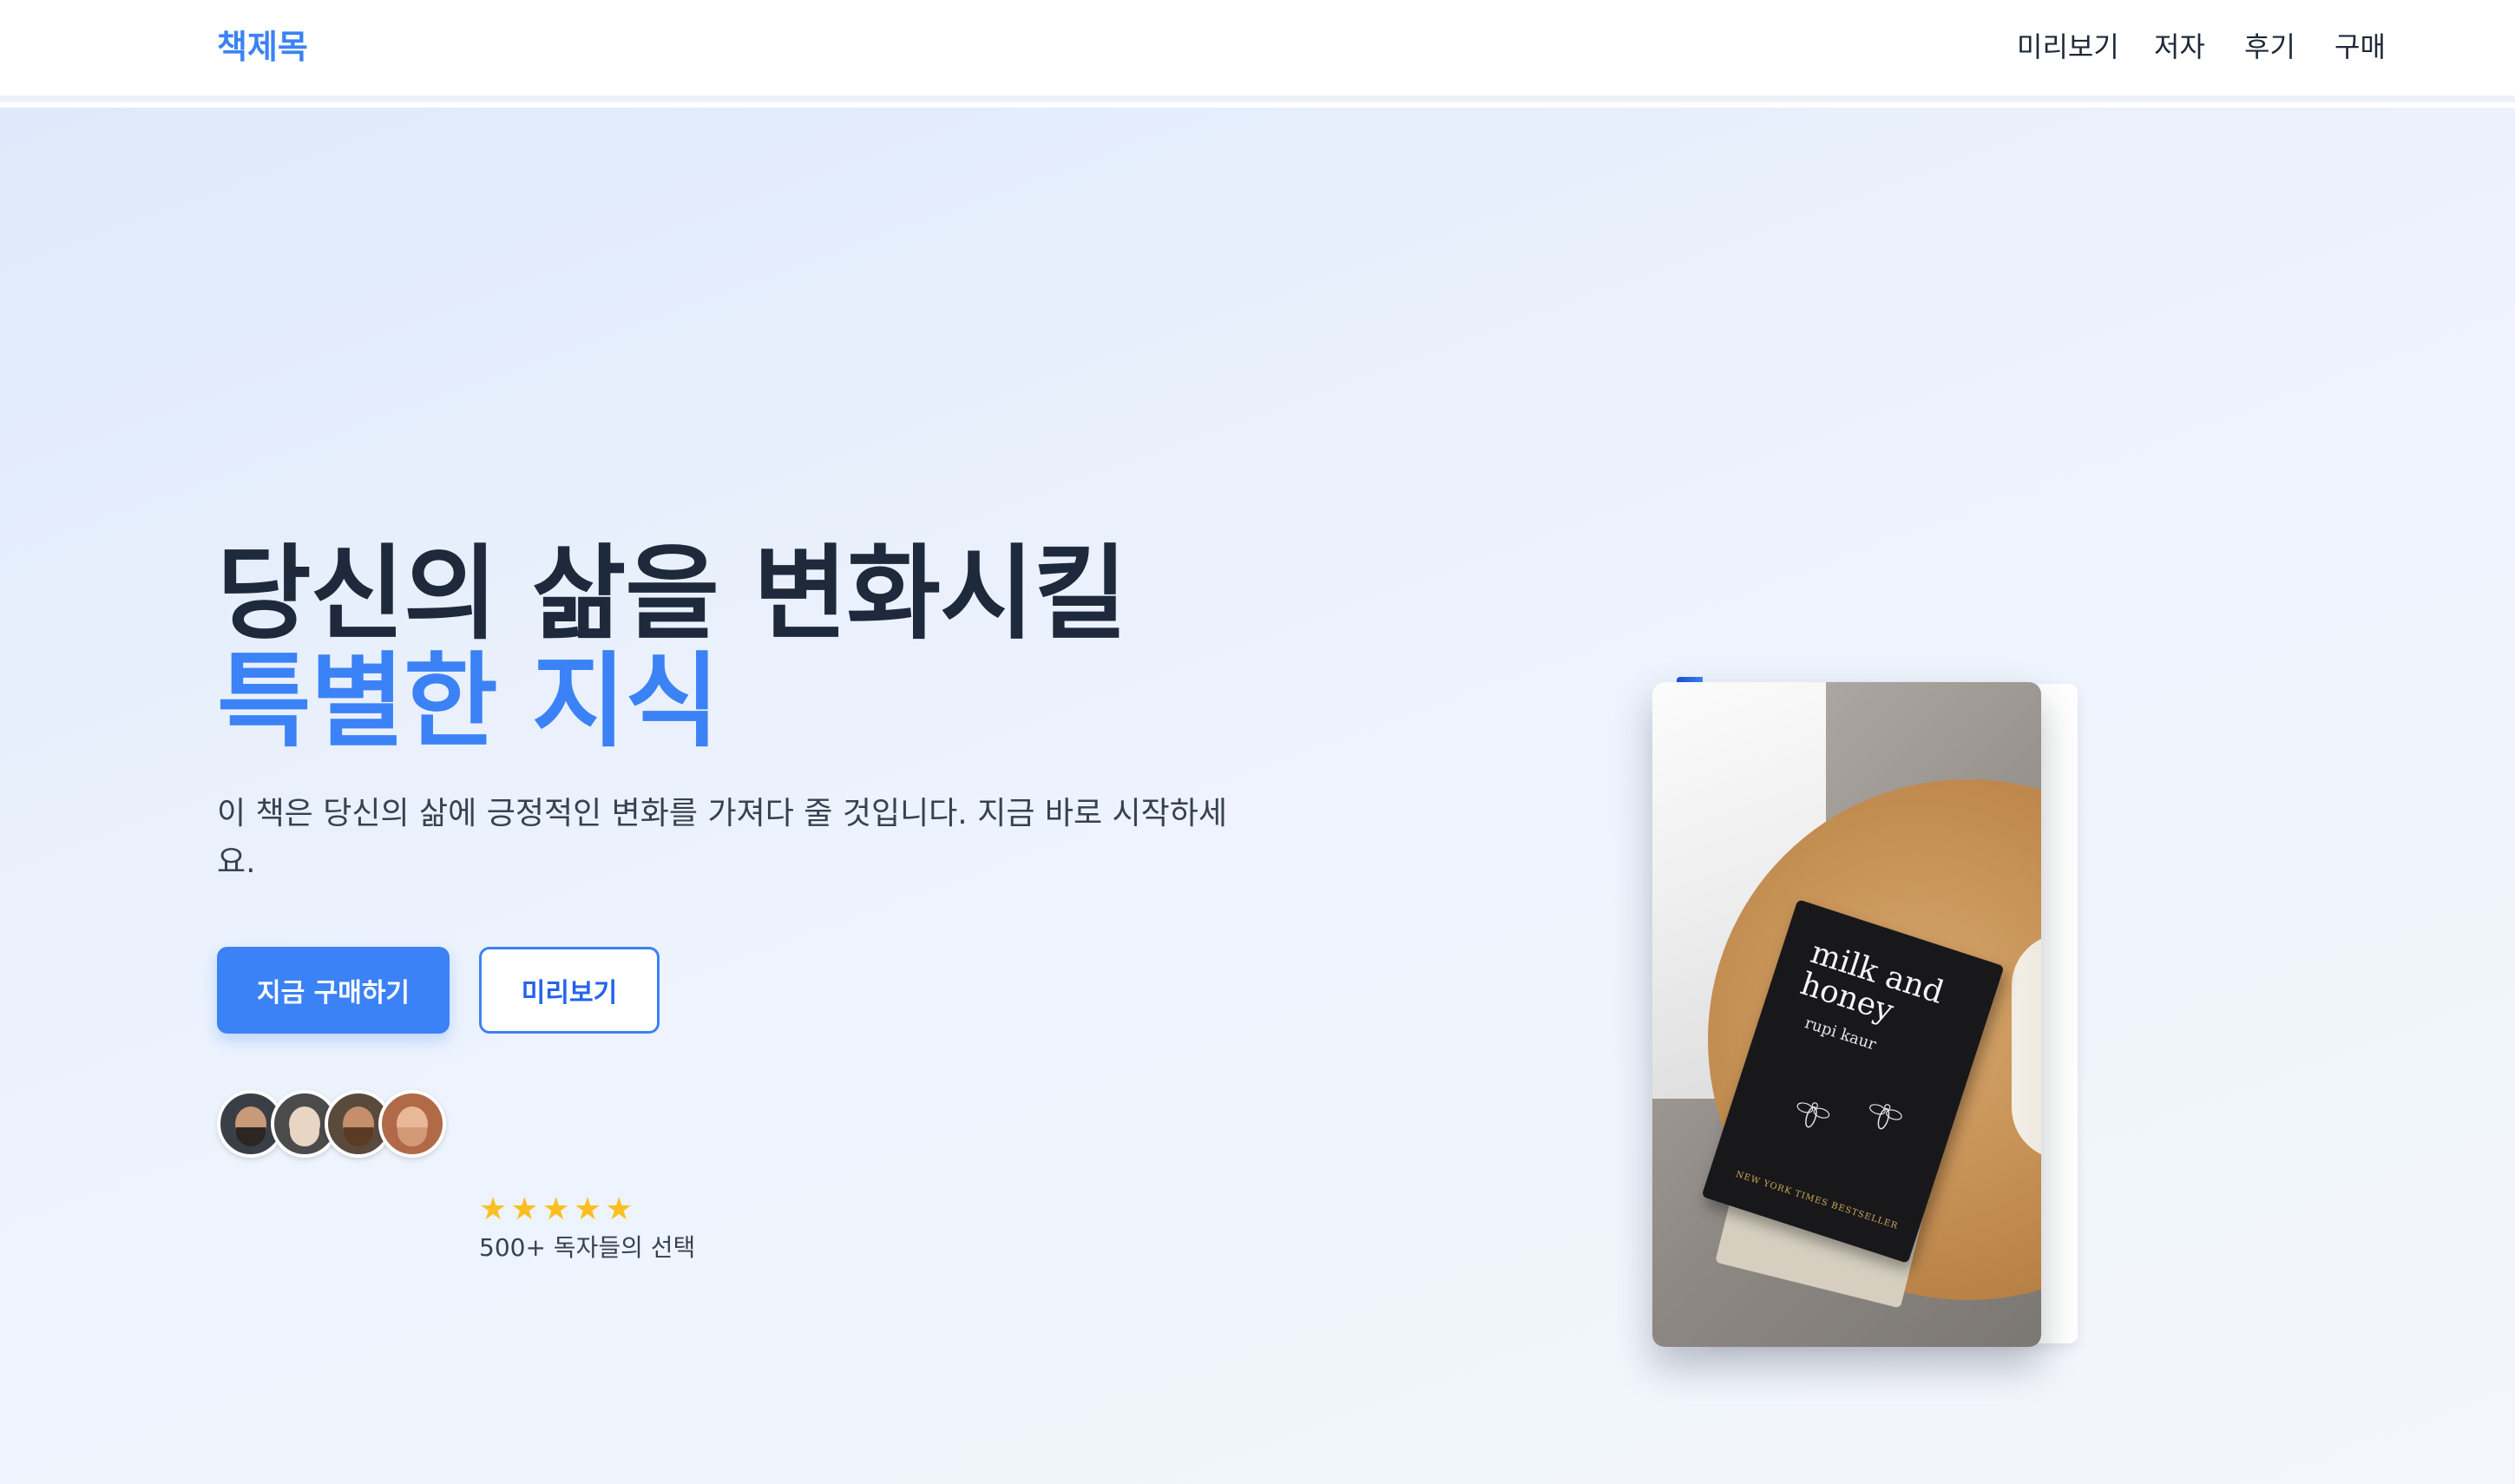 The image size is (2515, 1484). What do you see at coordinates (558, 1209) in the screenshot?
I see `rating-stars: ★★★★★` at bounding box center [558, 1209].